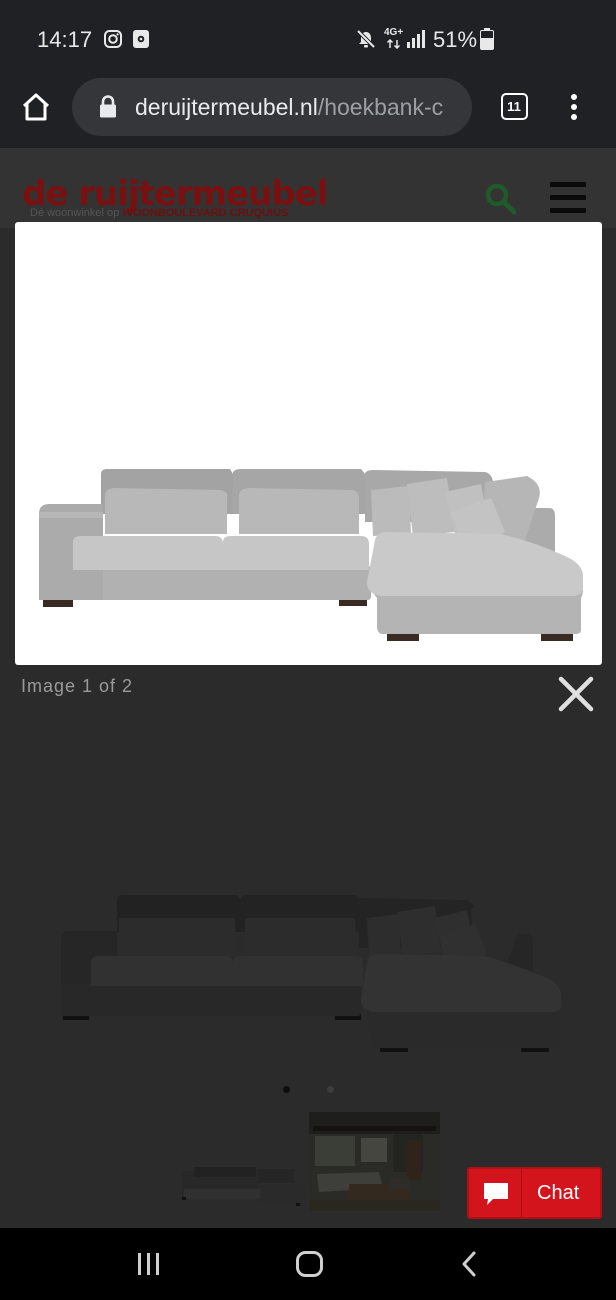  Describe the element at coordinates (77, 686) in the screenshot. I see `lightbox-caption: Image 1 of 2` at that location.